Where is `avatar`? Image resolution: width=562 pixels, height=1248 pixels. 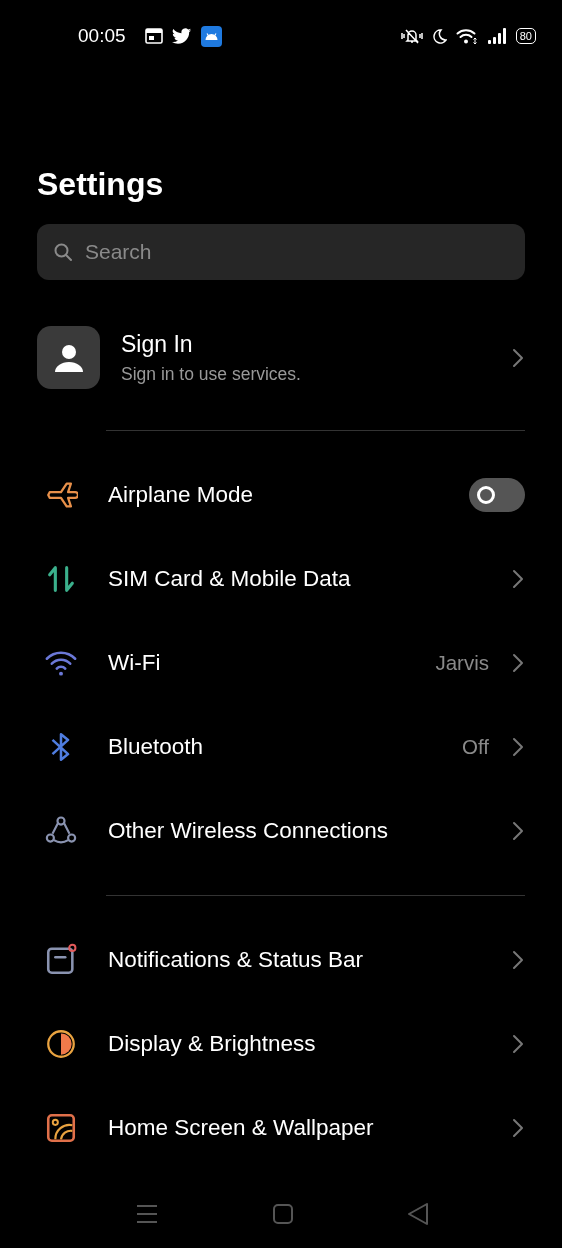 avatar is located at coordinates (68, 357).